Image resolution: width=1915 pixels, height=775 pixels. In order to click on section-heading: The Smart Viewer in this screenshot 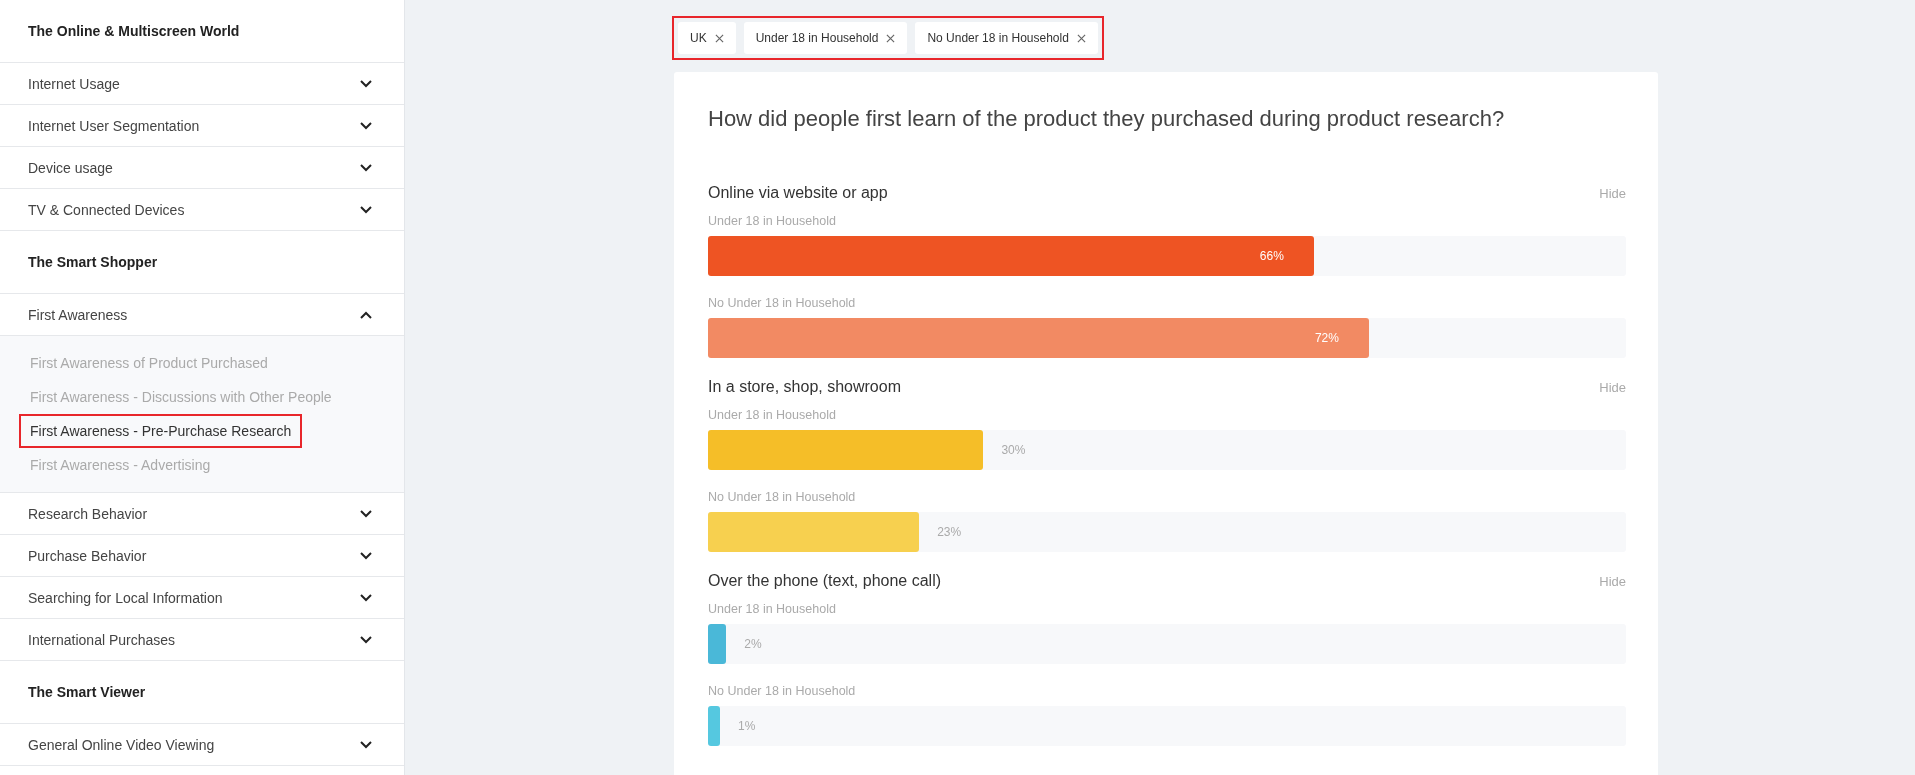, I will do `click(202, 692)`.